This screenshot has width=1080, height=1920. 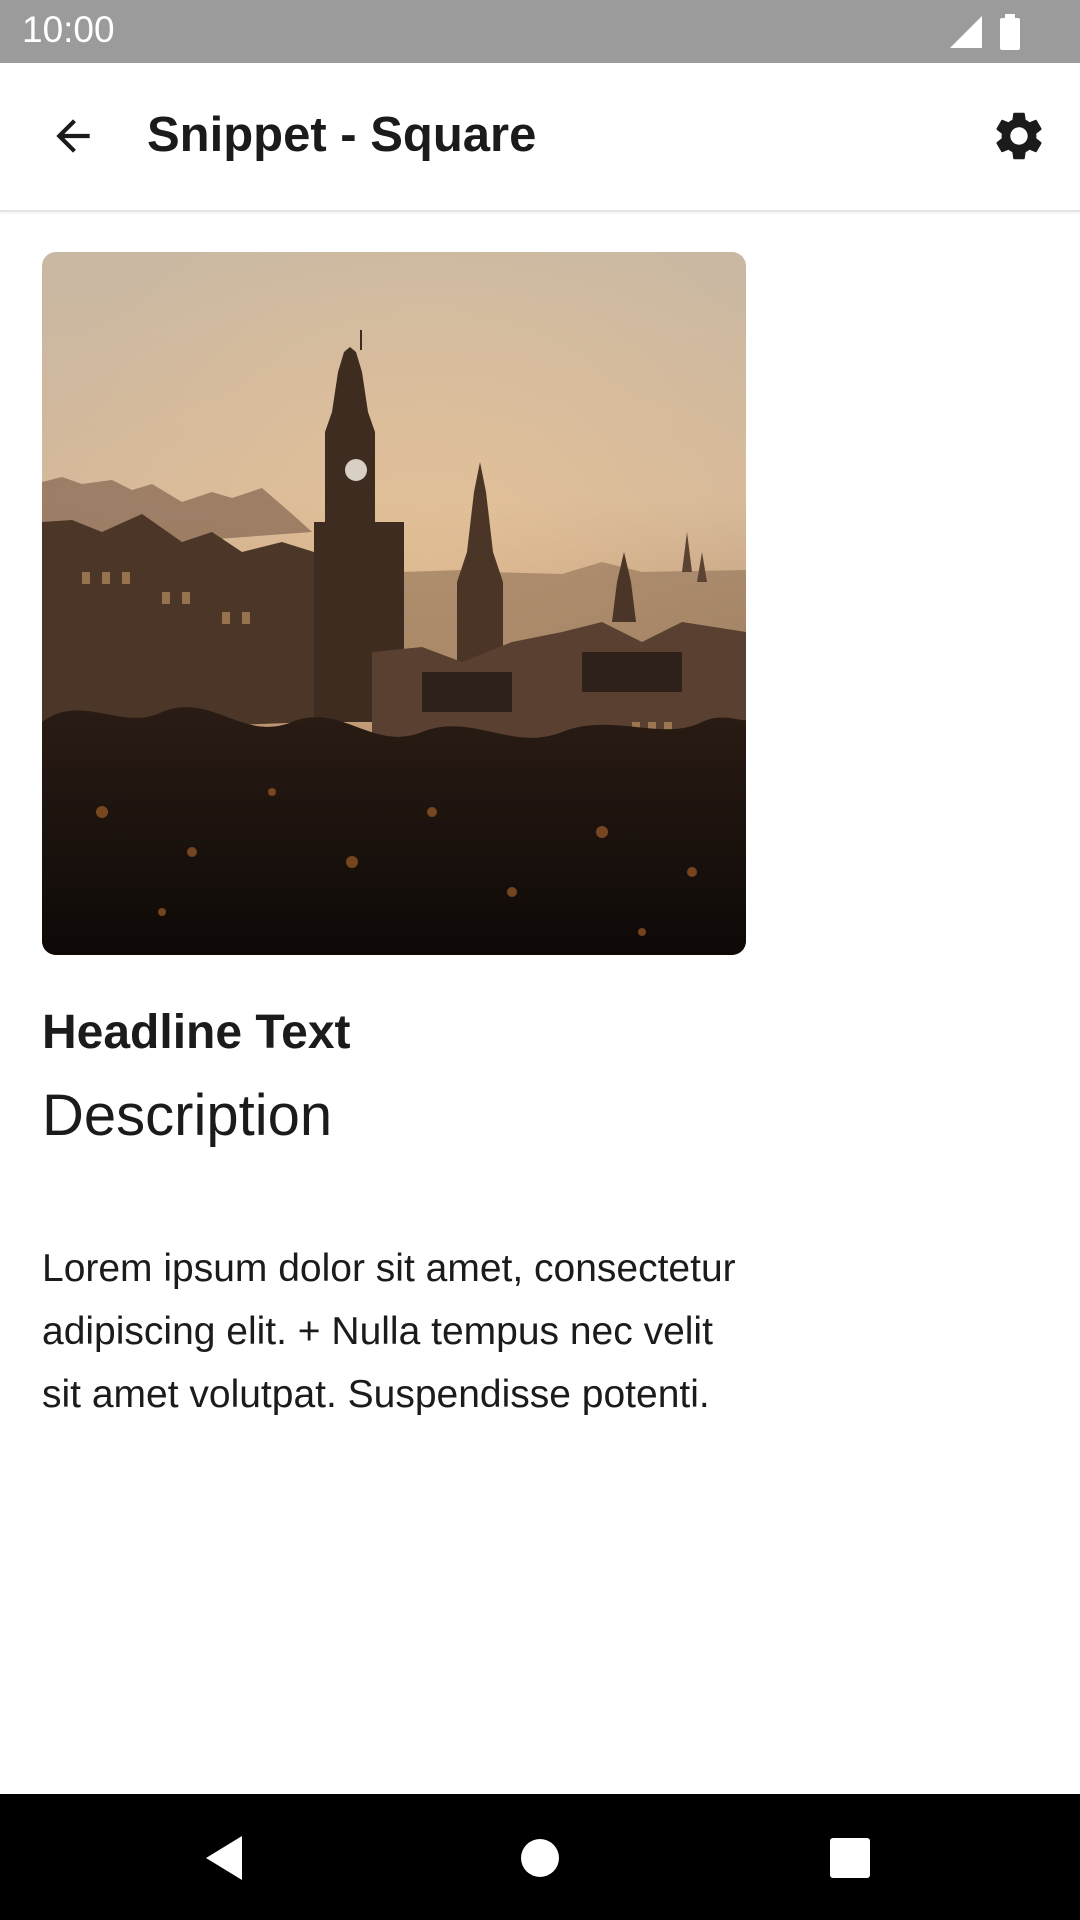 I want to click on recents-square-icon, so click(x=850, y=1858).